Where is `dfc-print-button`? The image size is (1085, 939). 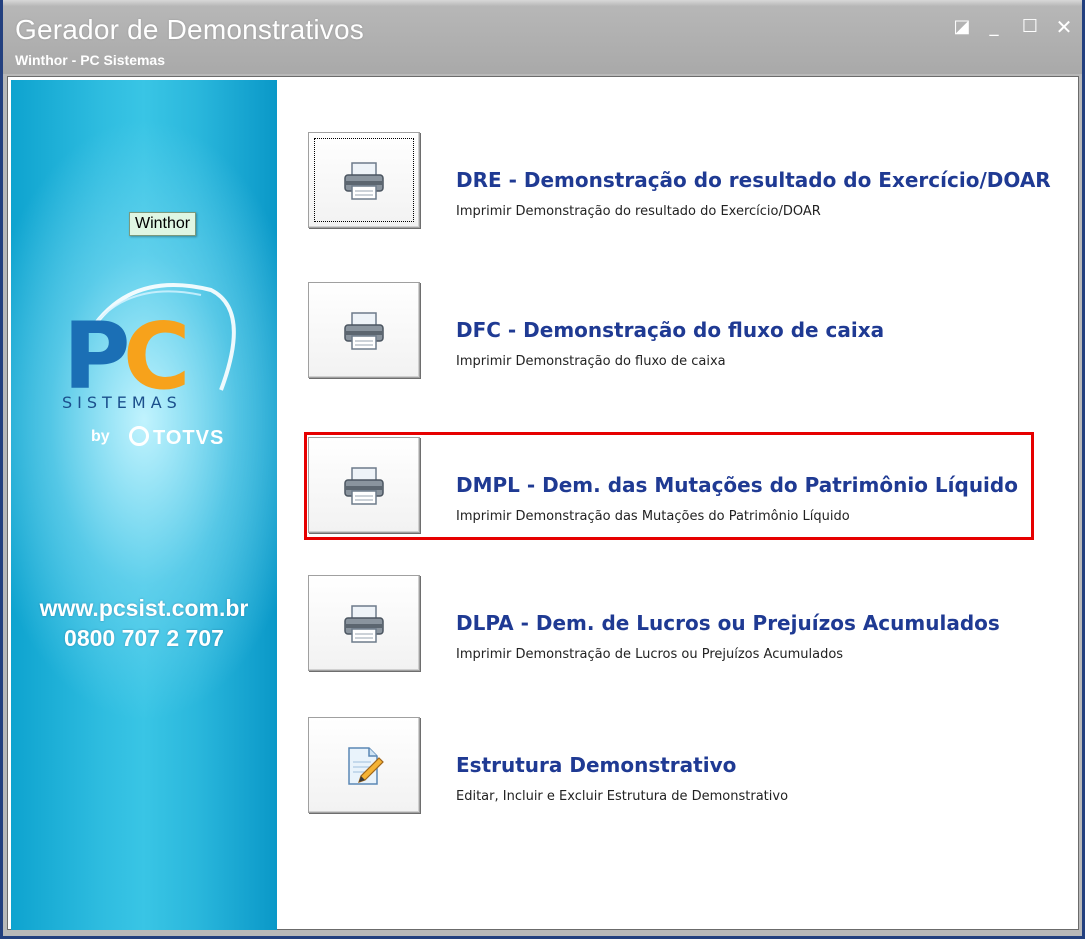 dfc-print-button is located at coordinates (364, 330).